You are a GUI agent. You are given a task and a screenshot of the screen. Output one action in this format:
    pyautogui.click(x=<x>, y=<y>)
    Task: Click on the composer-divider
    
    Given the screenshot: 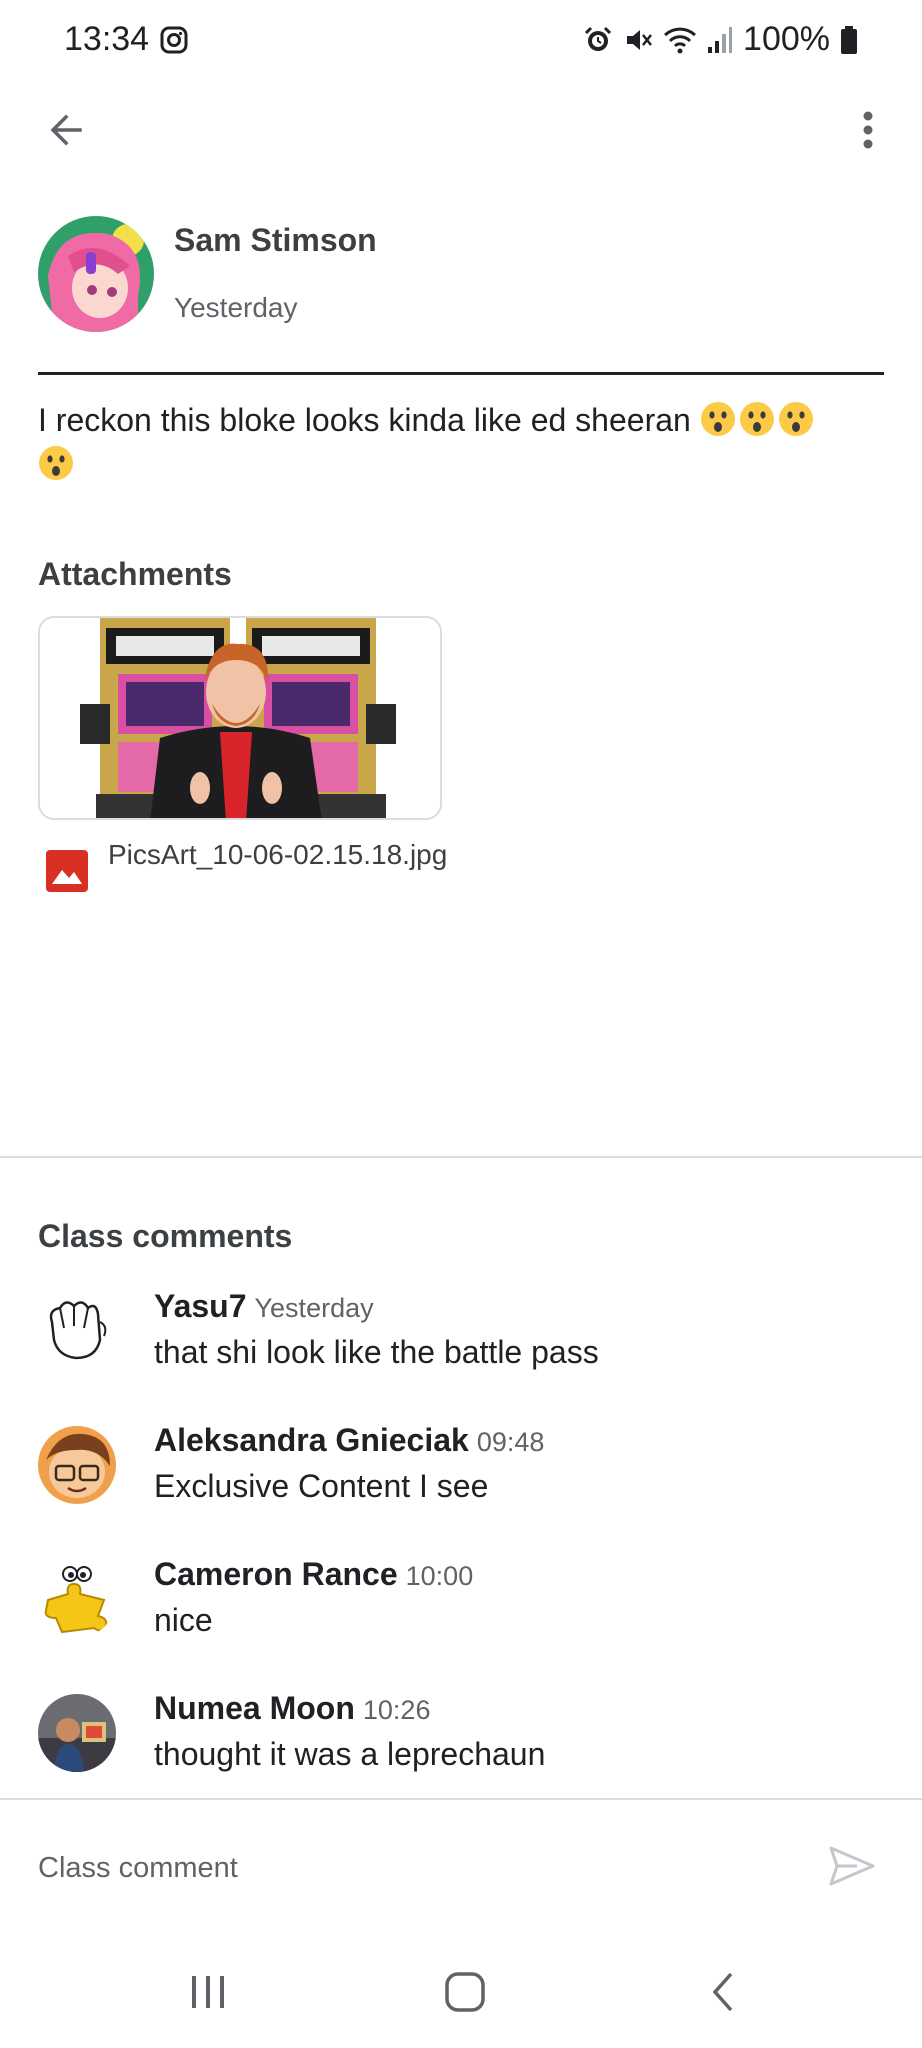 What is the action you would take?
    pyautogui.click(x=461, y=1799)
    